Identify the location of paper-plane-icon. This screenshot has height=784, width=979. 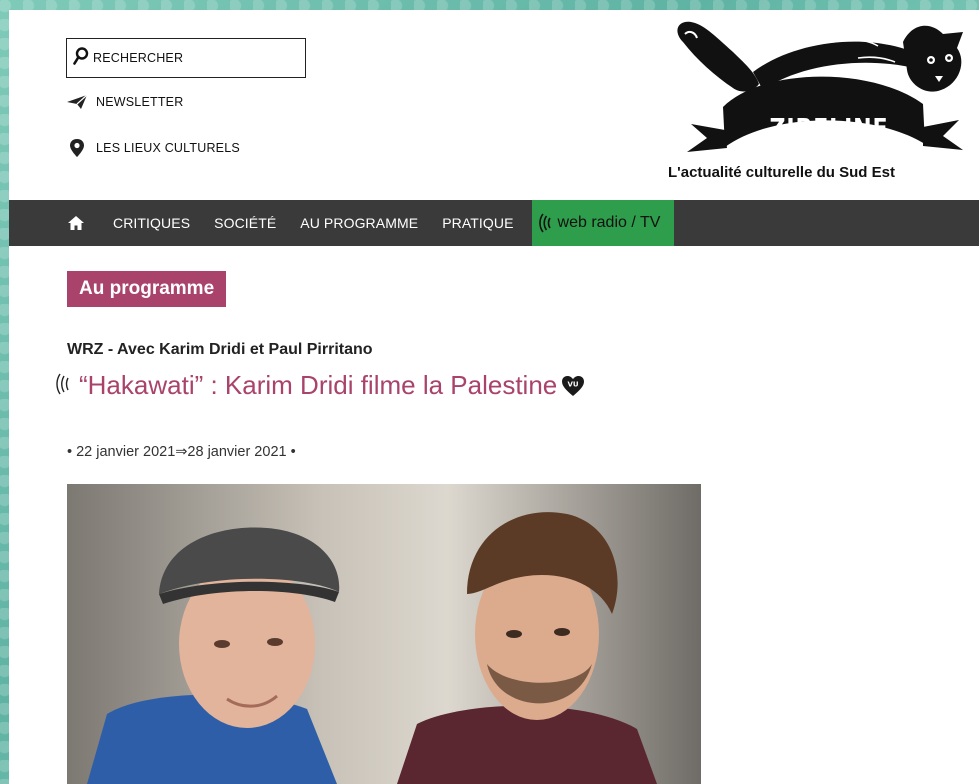
(77, 102).